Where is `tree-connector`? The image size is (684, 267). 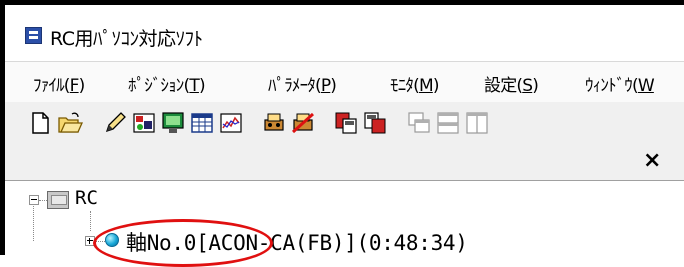 tree-connector is located at coordinates (43, 200).